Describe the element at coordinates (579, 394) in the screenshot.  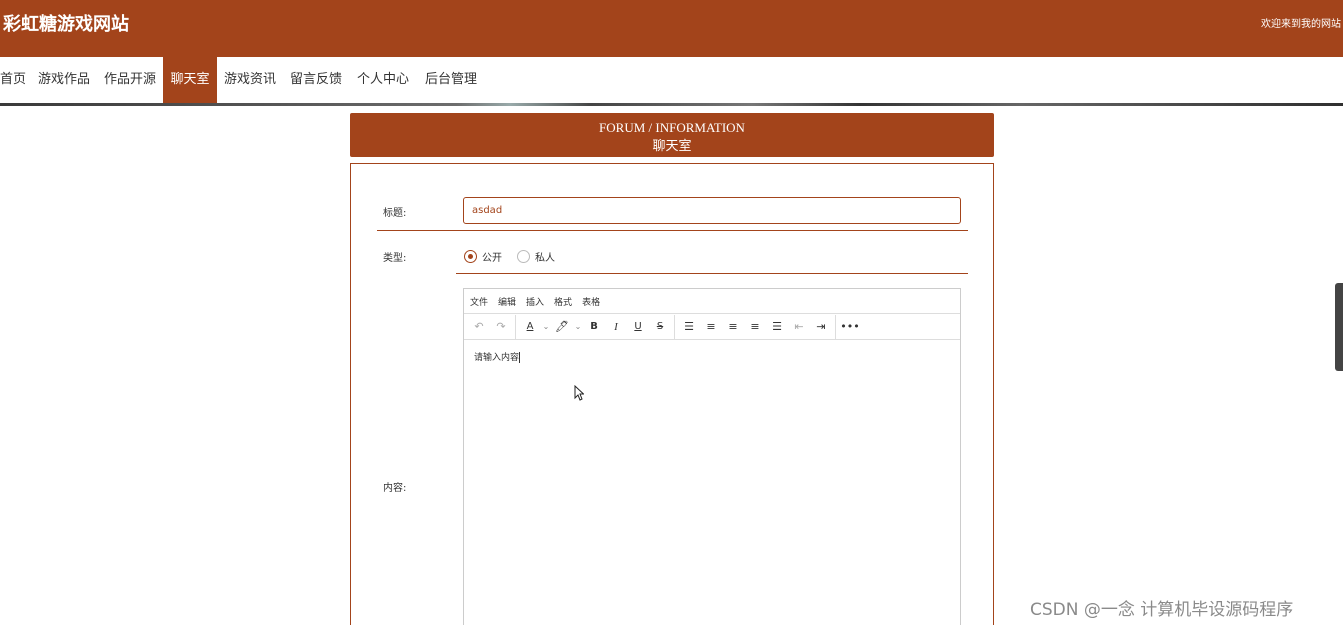
I see `mouse-cursor-icon` at that location.